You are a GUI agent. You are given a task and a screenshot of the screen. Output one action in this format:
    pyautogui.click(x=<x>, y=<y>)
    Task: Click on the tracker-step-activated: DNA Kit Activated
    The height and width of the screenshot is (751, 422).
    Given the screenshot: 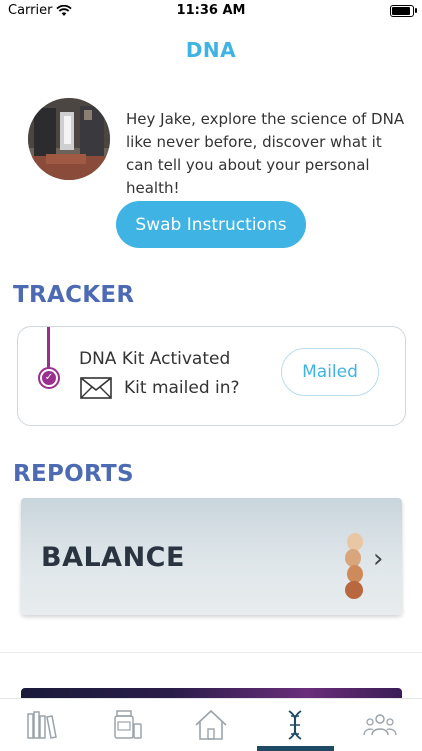 What is the action you would take?
    pyautogui.click(x=155, y=359)
    